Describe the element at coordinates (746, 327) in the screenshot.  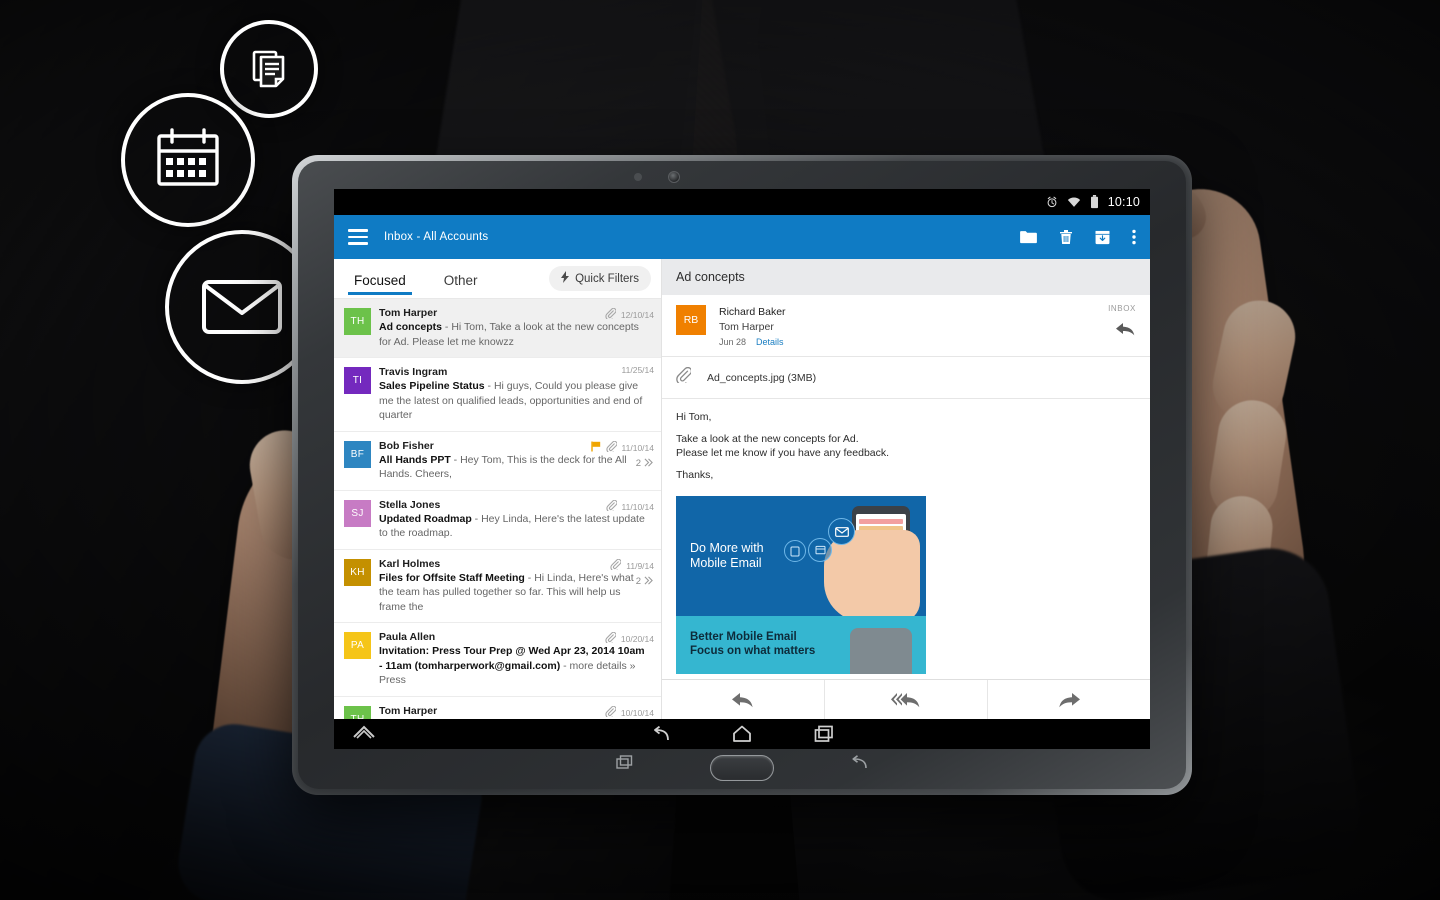
I see `recipient-name: Tom Harper` at that location.